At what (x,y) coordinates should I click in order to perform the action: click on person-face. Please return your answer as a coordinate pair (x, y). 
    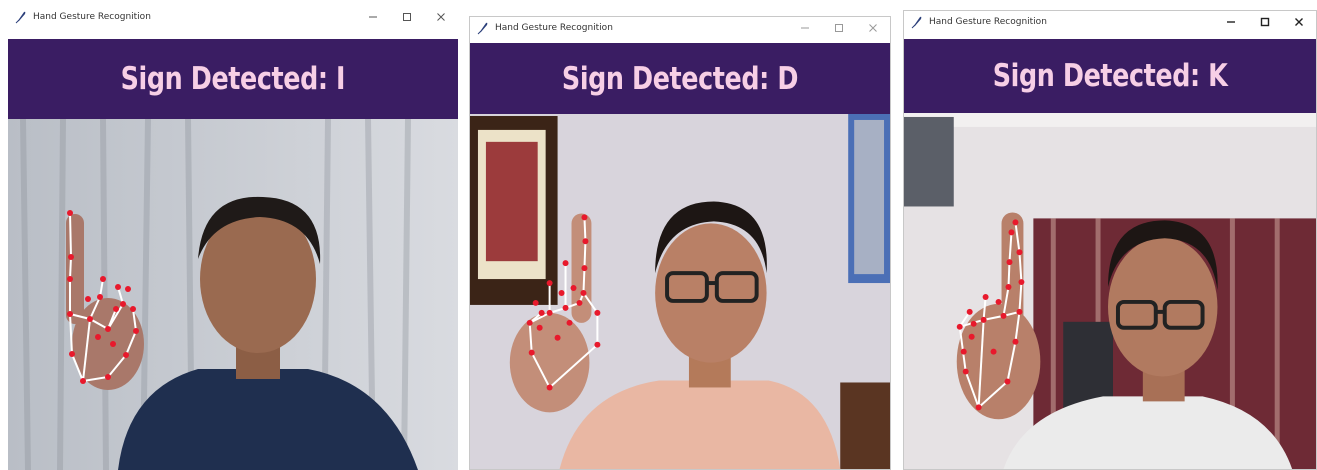
    Looking at the image, I should click on (711, 293).